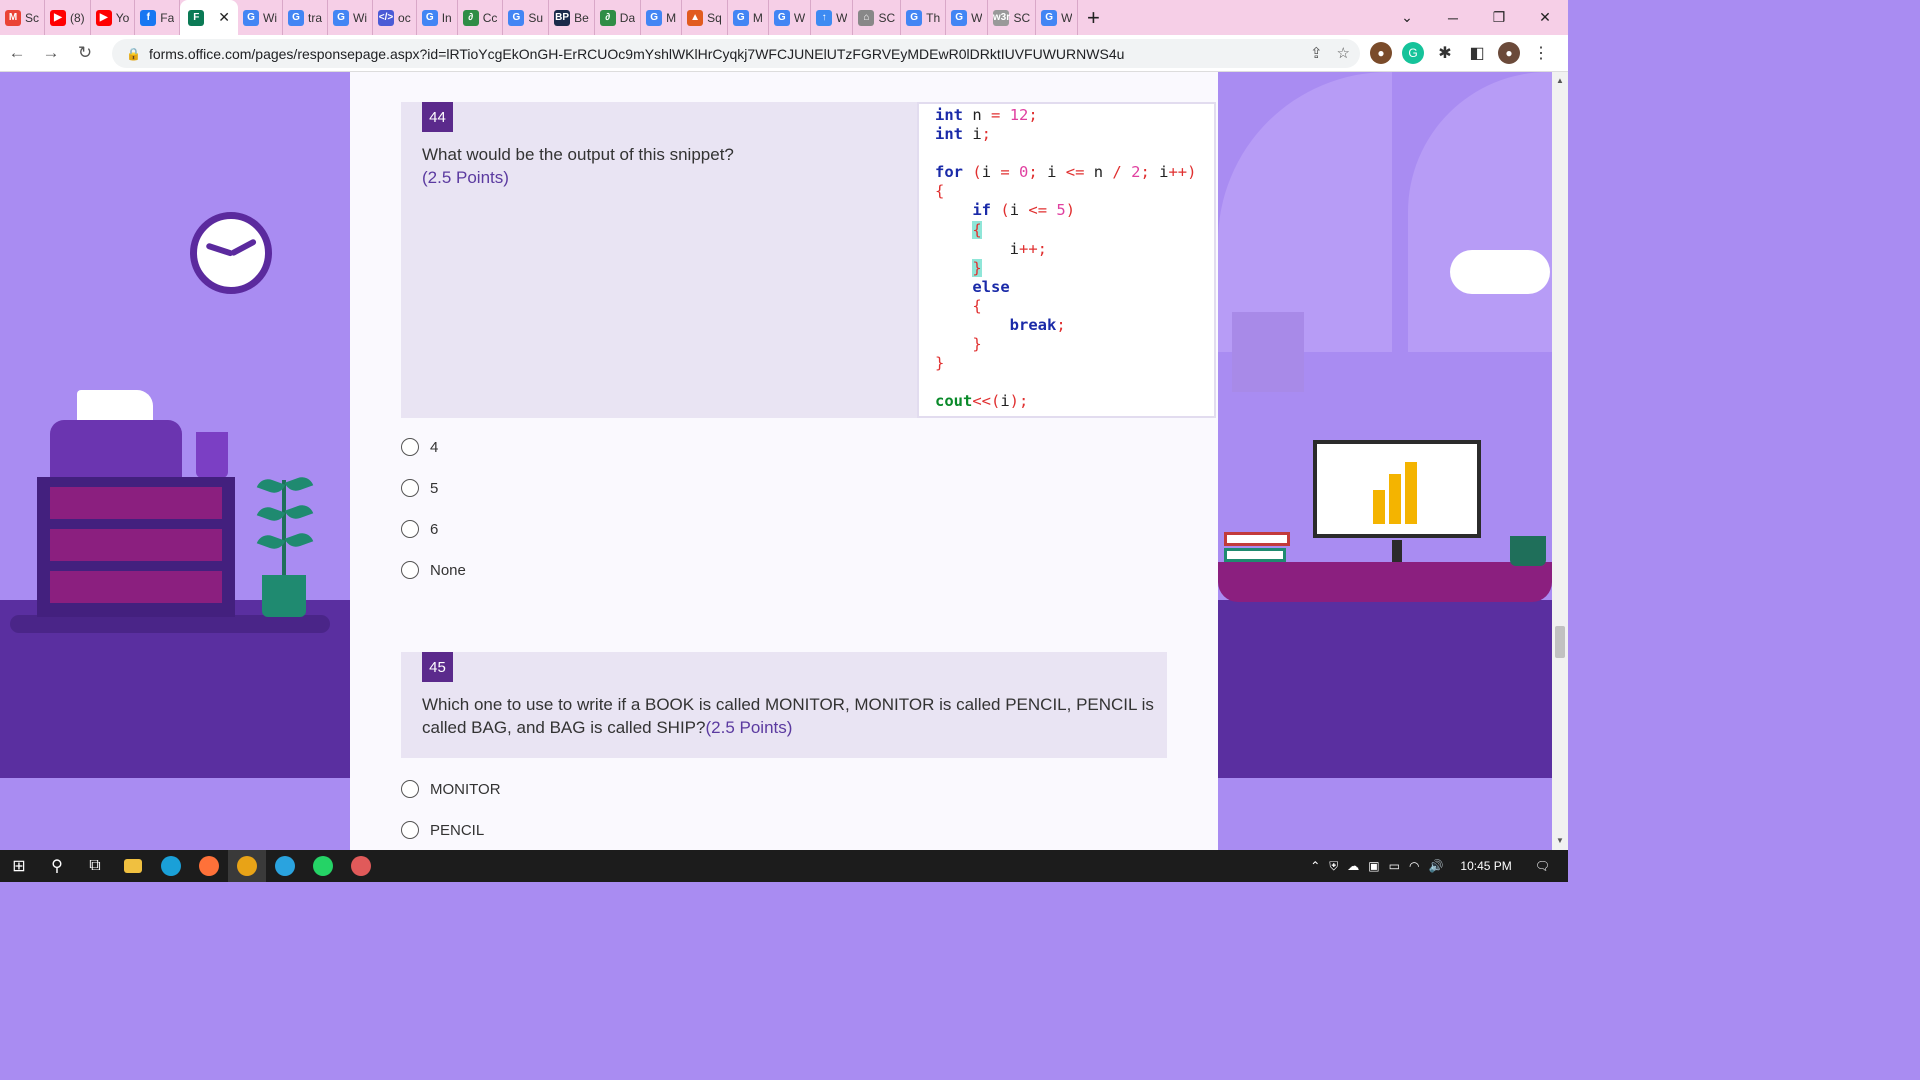 This screenshot has width=1920, height=1080. Describe the element at coordinates (481, 17) in the screenshot. I see `browser-tab: ∂ Cc` at that location.